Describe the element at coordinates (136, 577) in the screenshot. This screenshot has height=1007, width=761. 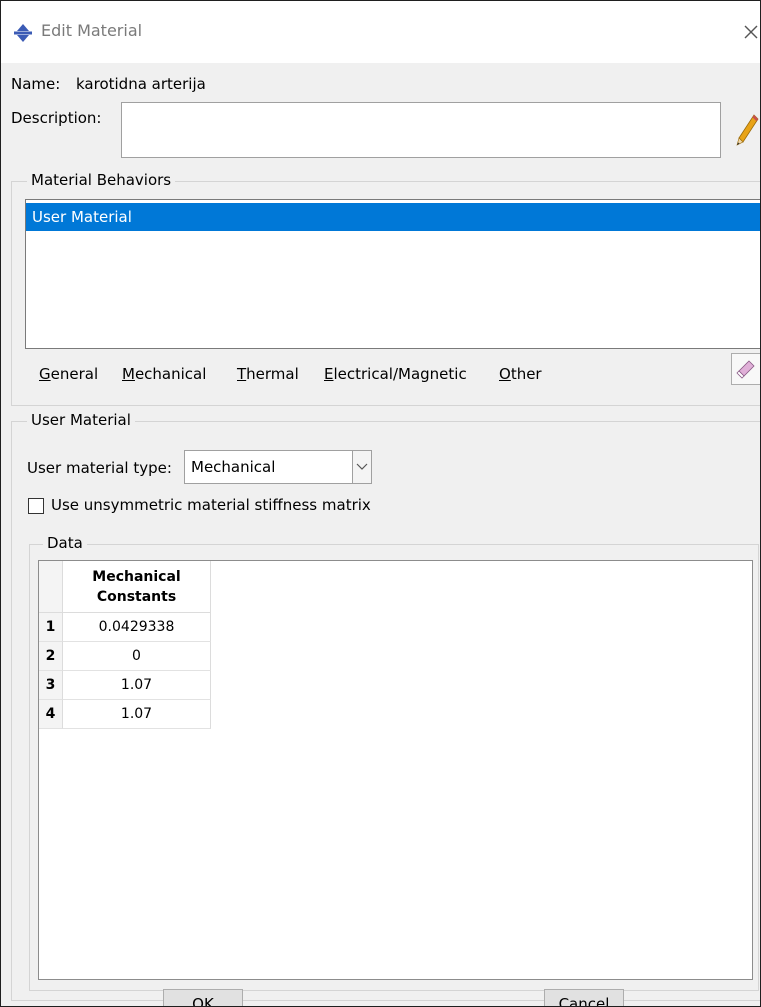
I see `column-header-line1: Mechanical` at that location.